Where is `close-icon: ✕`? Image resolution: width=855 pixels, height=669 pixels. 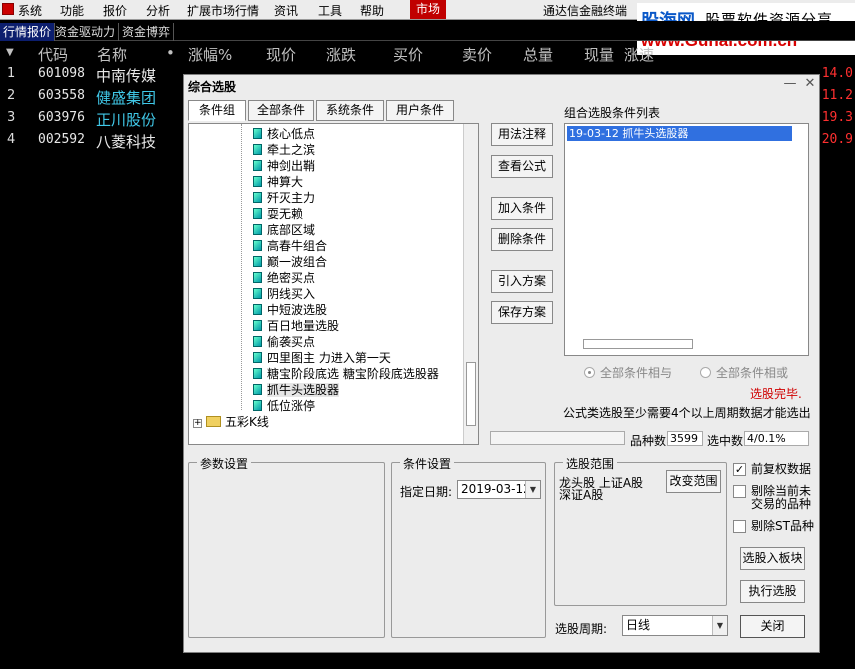
close-icon: ✕ is located at coordinates (810, 84).